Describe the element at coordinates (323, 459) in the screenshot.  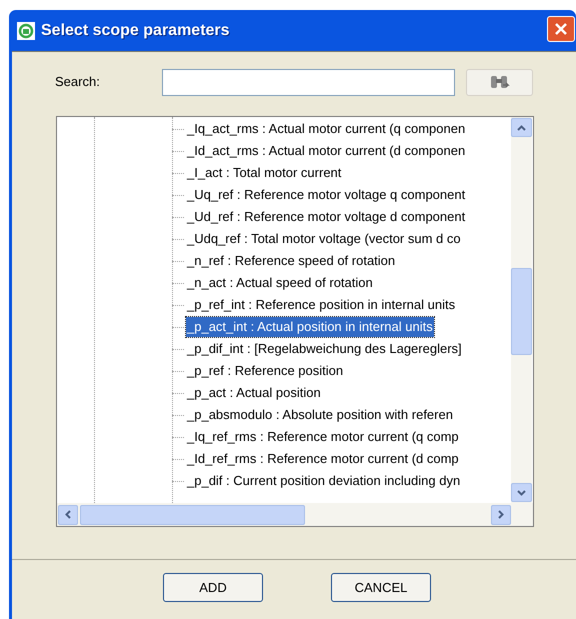
I see `tree-item: _Id_ref_rms : Reference motor current (d comp` at that location.